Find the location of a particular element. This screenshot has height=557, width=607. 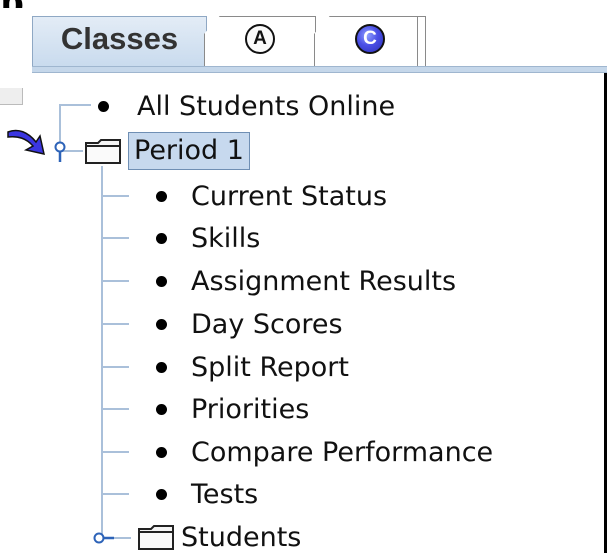

tree-item-assignment-results: Assignment Results is located at coordinates (306, 281).